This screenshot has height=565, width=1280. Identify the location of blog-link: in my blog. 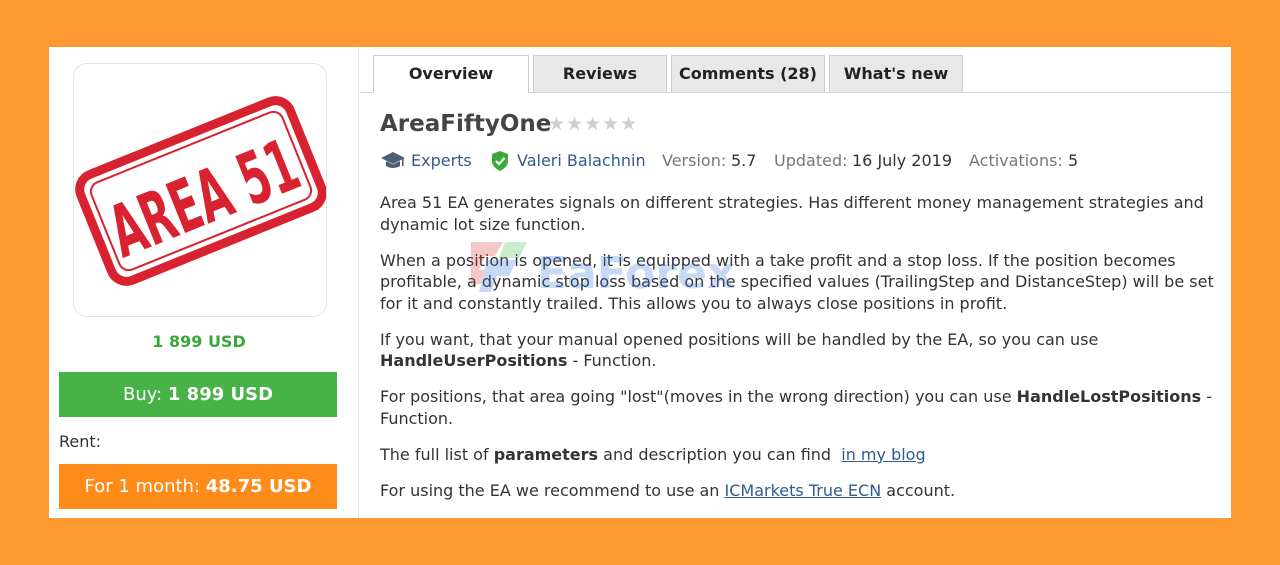
(883, 454).